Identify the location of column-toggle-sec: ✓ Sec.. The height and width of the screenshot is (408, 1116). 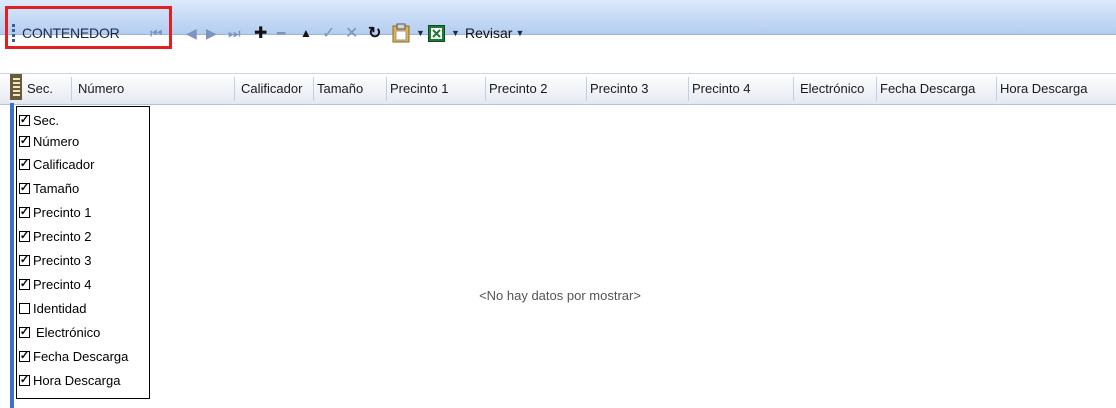
(39, 120).